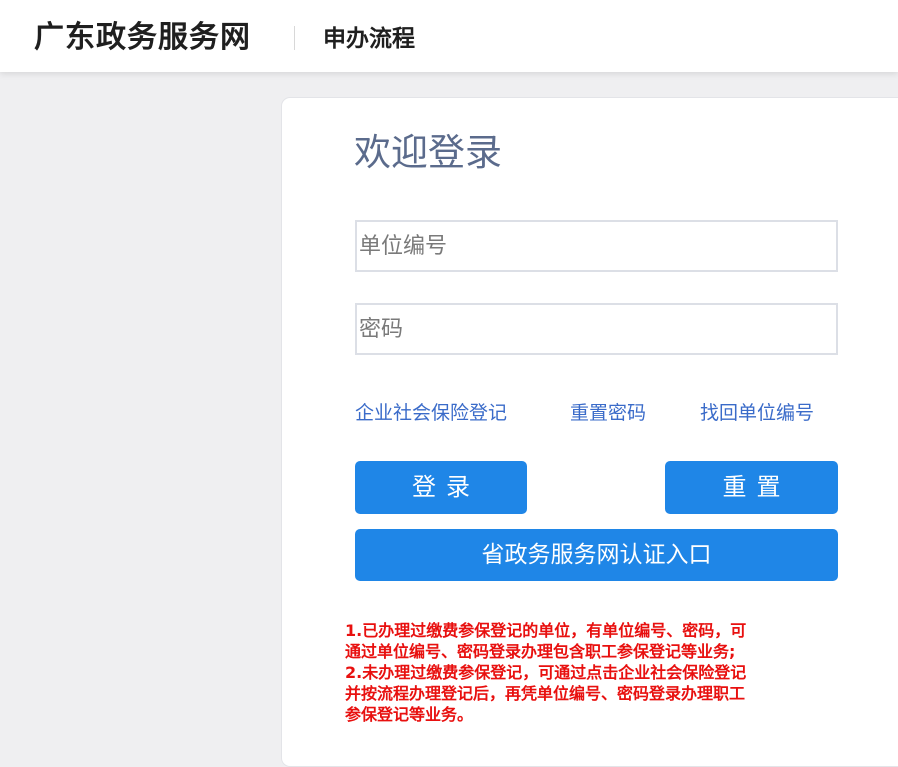  What do you see at coordinates (596, 555) in the screenshot?
I see `gov-auth-entry-button: 省政务服务网认证入口` at bounding box center [596, 555].